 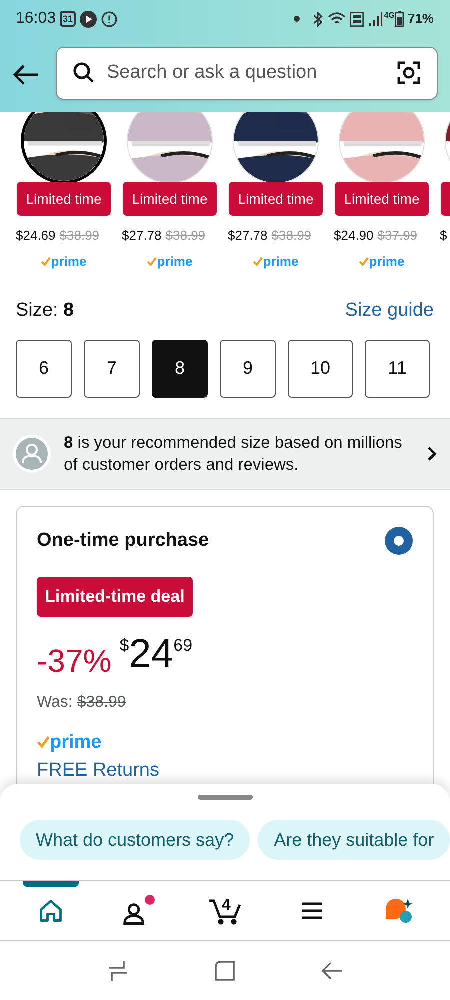 I want to click on avatar-icon, so click(x=32, y=454).